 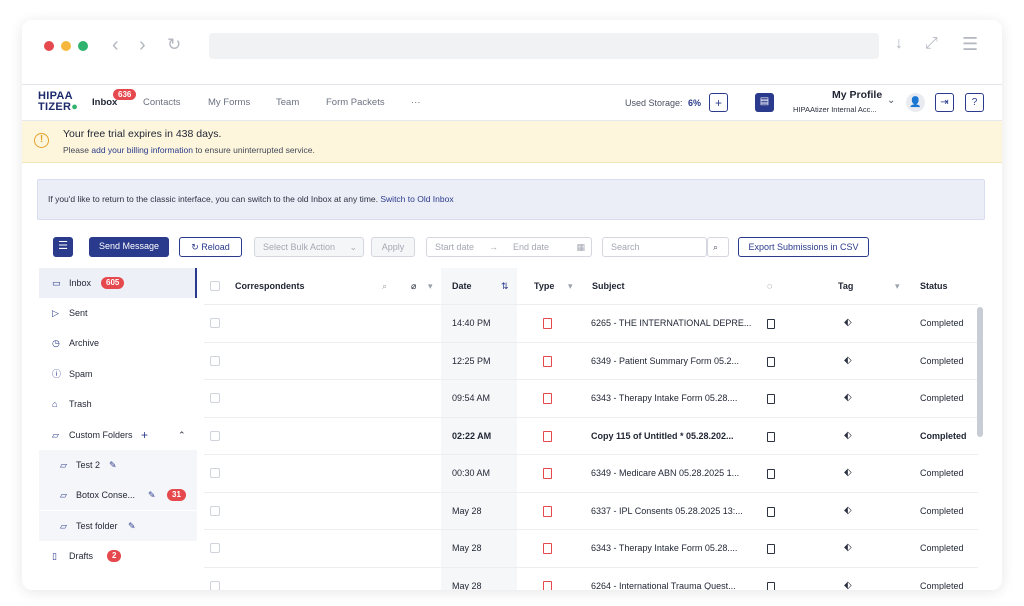 What do you see at coordinates (174, 45) in the screenshot?
I see `refresh-icon: ↻` at bounding box center [174, 45].